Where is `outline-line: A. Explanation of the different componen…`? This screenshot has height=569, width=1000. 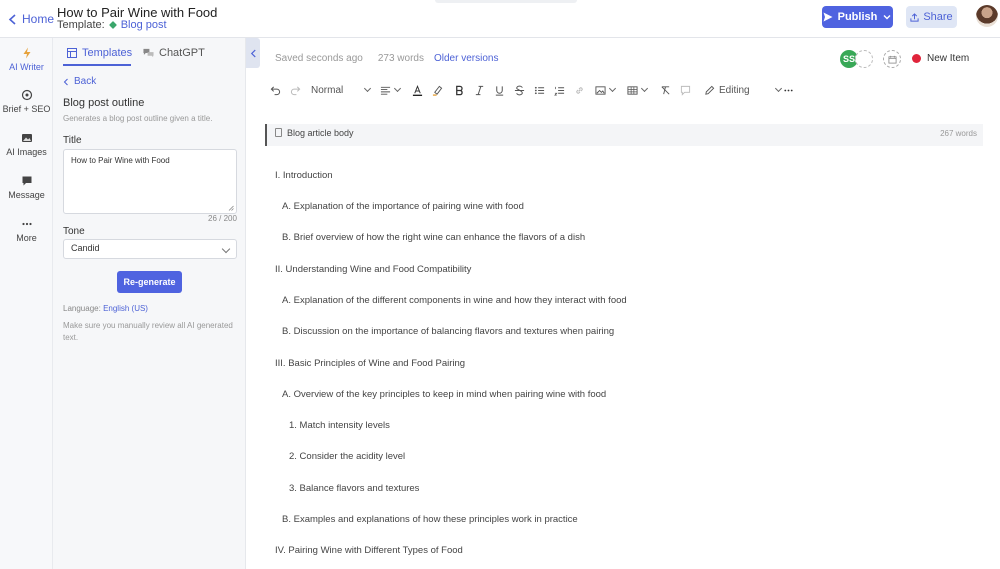
outline-line: A. Explanation of the different componen… is located at coordinates (454, 300).